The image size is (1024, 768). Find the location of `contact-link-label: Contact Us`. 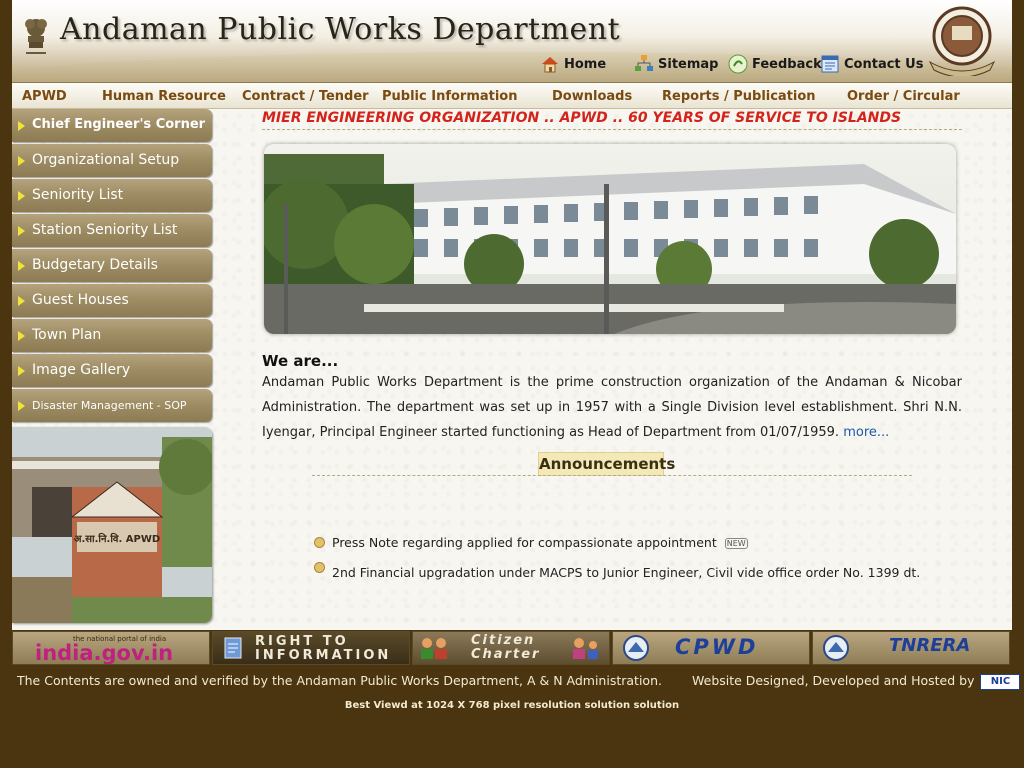

contact-link-label: Contact Us is located at coordinates (884, 64).